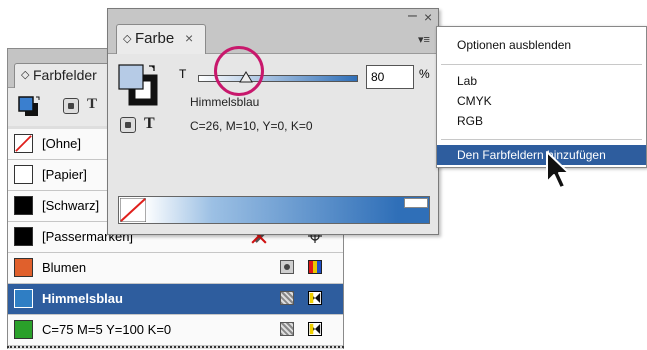  Describe the element at coordinates (541, 121) in the screenshot. I see `menu-item-rgb: RGB` at that location.